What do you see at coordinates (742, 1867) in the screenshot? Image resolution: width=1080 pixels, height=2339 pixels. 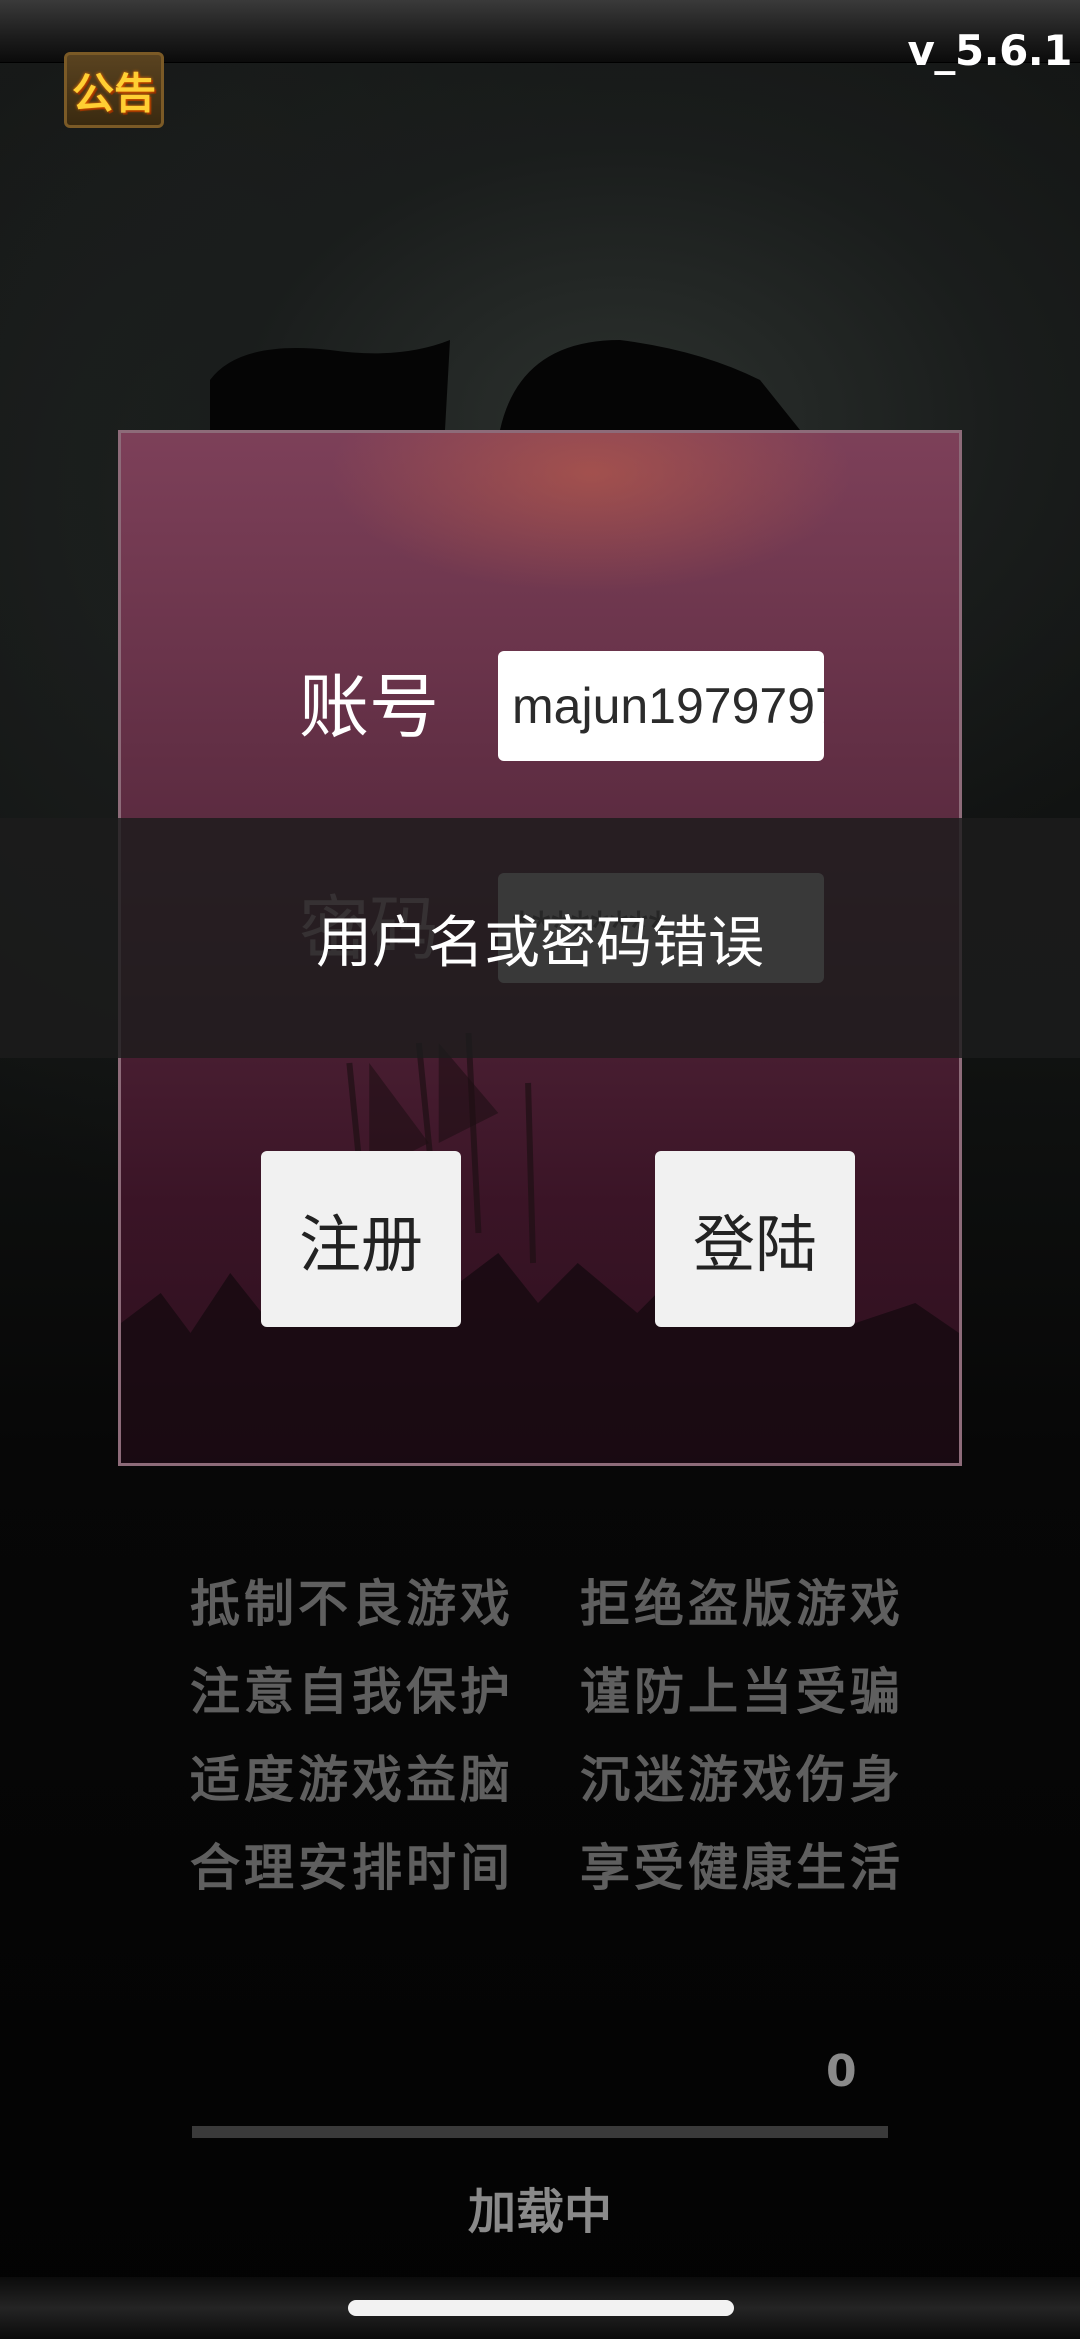 I see `health-notice-text: 享受健康生活` at bounding box center [742, 1867].